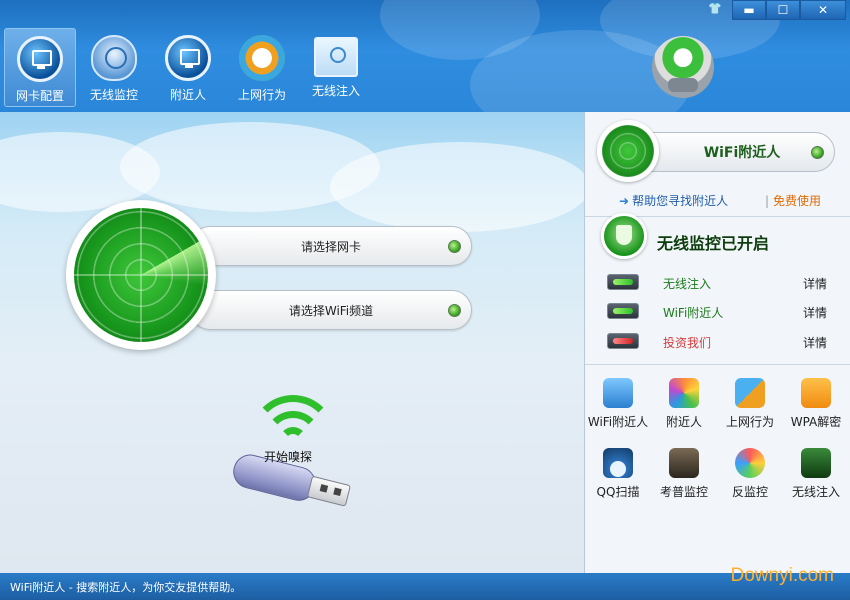  I want to click on nav-item-wireless-monitor: 无线监控, so click(114, 67).